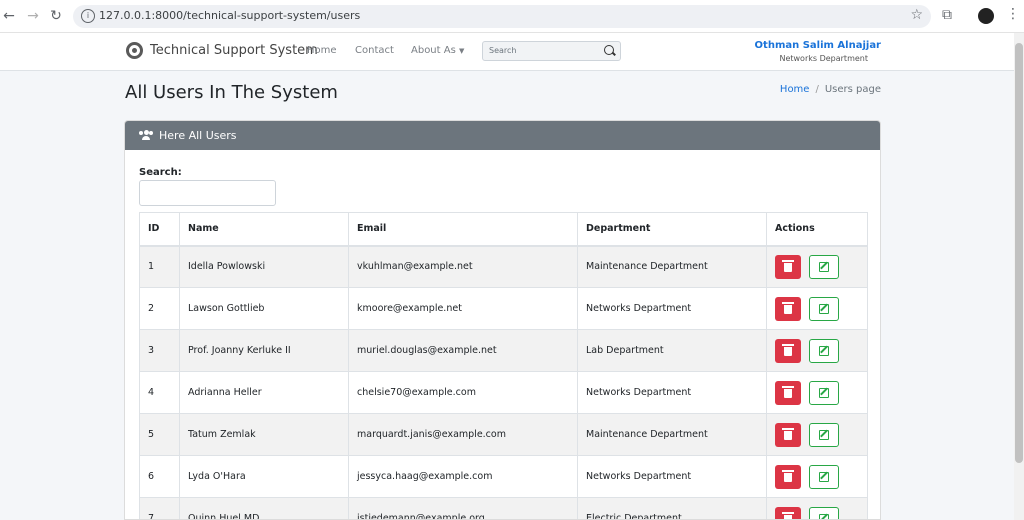 The height and width of the screenshot is (520, 1024). Describe the element at coordinates (9, 16) in the screenshot. I see `back-icon: ←` at that location.